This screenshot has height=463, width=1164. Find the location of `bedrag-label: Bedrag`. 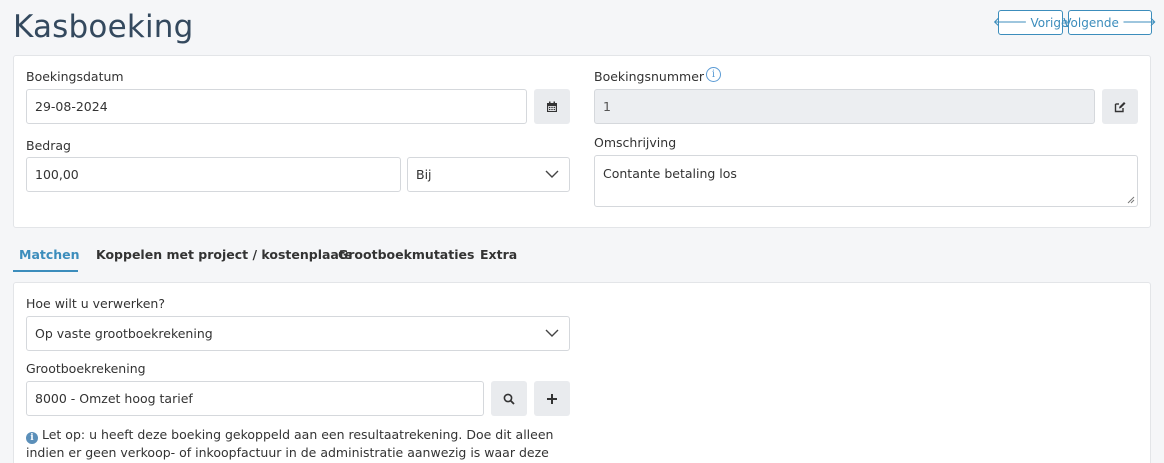

bedrag-label: Bedrag is located at coordinates (48, 145).